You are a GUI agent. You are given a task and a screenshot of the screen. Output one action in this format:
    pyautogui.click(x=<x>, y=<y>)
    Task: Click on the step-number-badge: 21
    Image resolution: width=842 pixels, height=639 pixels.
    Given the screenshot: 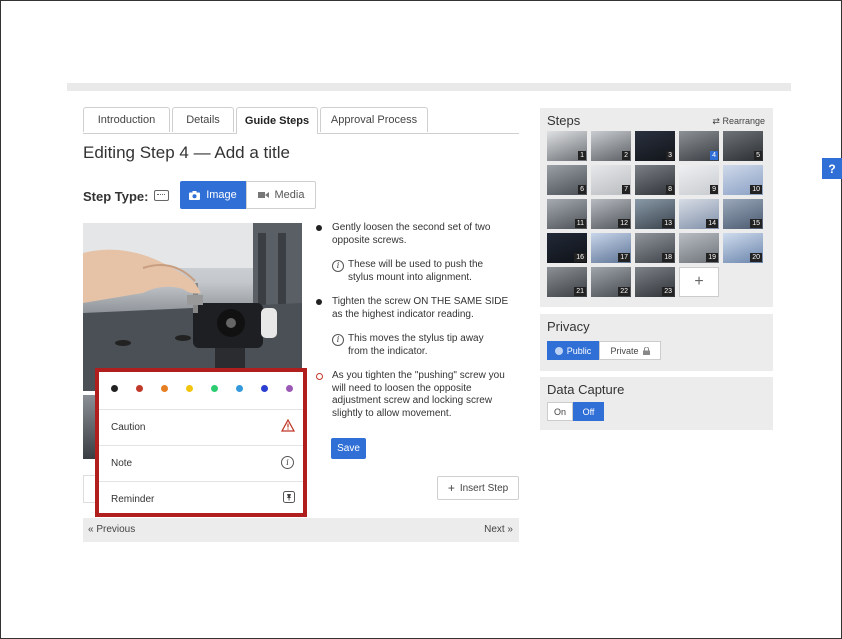 What is the action you would take?
    pyautogui.click(x=580, y=291)
    